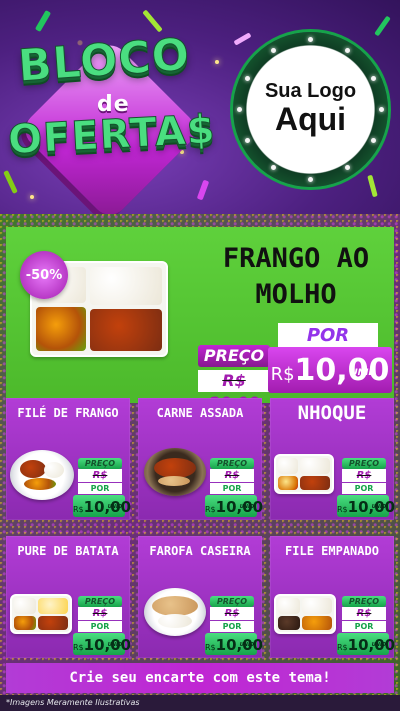 Image resolution: width=400 pixels, height=711 pixels. What do you see at coordinates (289, 623) in the screenshot?
I see `food-beans` at bounding box center [289, 623].